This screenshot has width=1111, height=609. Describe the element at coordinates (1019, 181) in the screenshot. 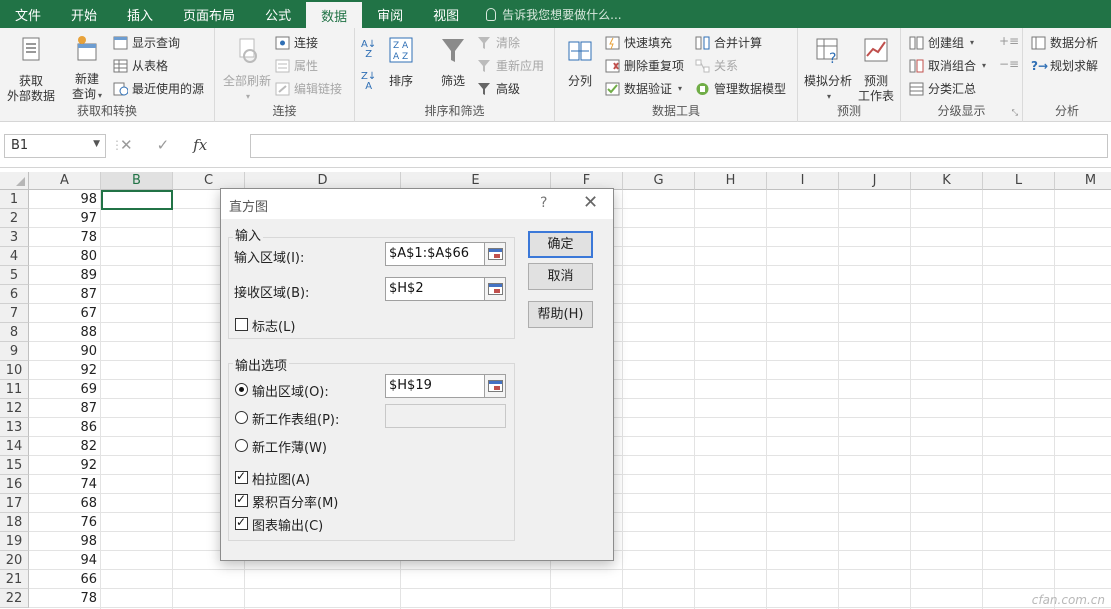

I see `column-header-l: L` at that location.